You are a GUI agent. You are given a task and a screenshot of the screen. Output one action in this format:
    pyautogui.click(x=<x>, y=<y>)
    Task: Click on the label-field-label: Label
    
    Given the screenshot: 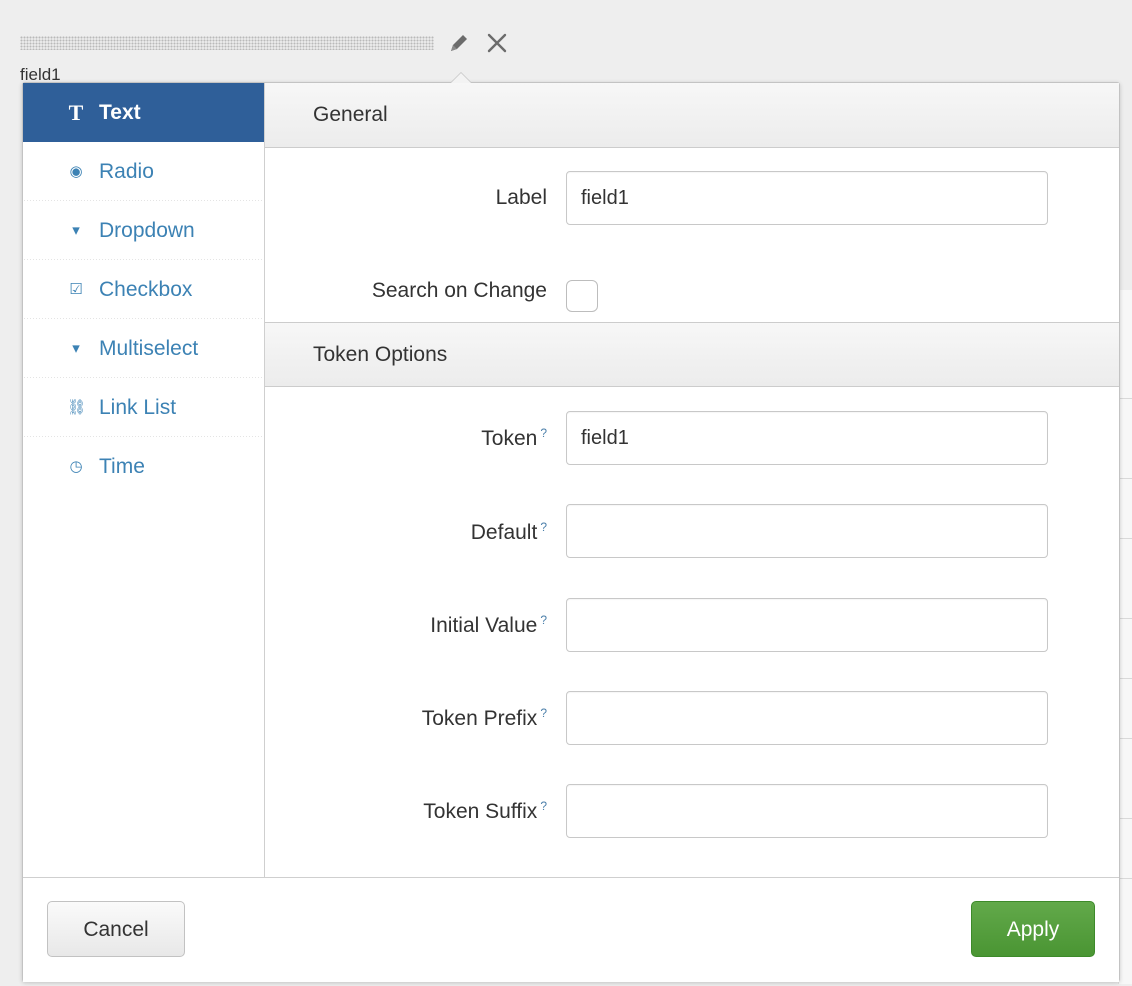 What is the action you would take?
    pyautogui.click(x=521, y=197)
    